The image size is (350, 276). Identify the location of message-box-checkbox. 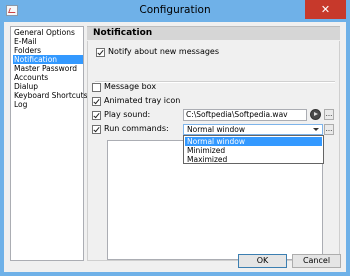
(96, 87).